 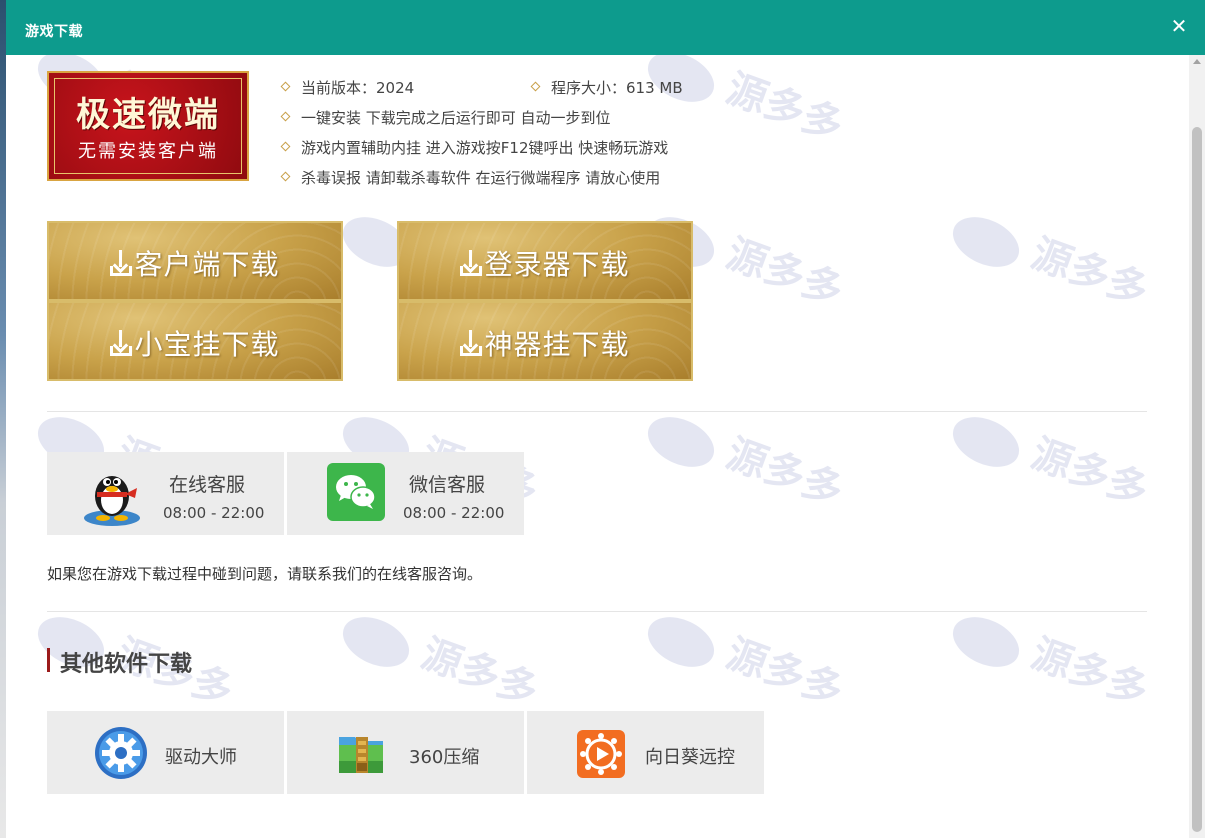 I want to click on info-version: 当前版本：2024, so click(x=347, y=87).